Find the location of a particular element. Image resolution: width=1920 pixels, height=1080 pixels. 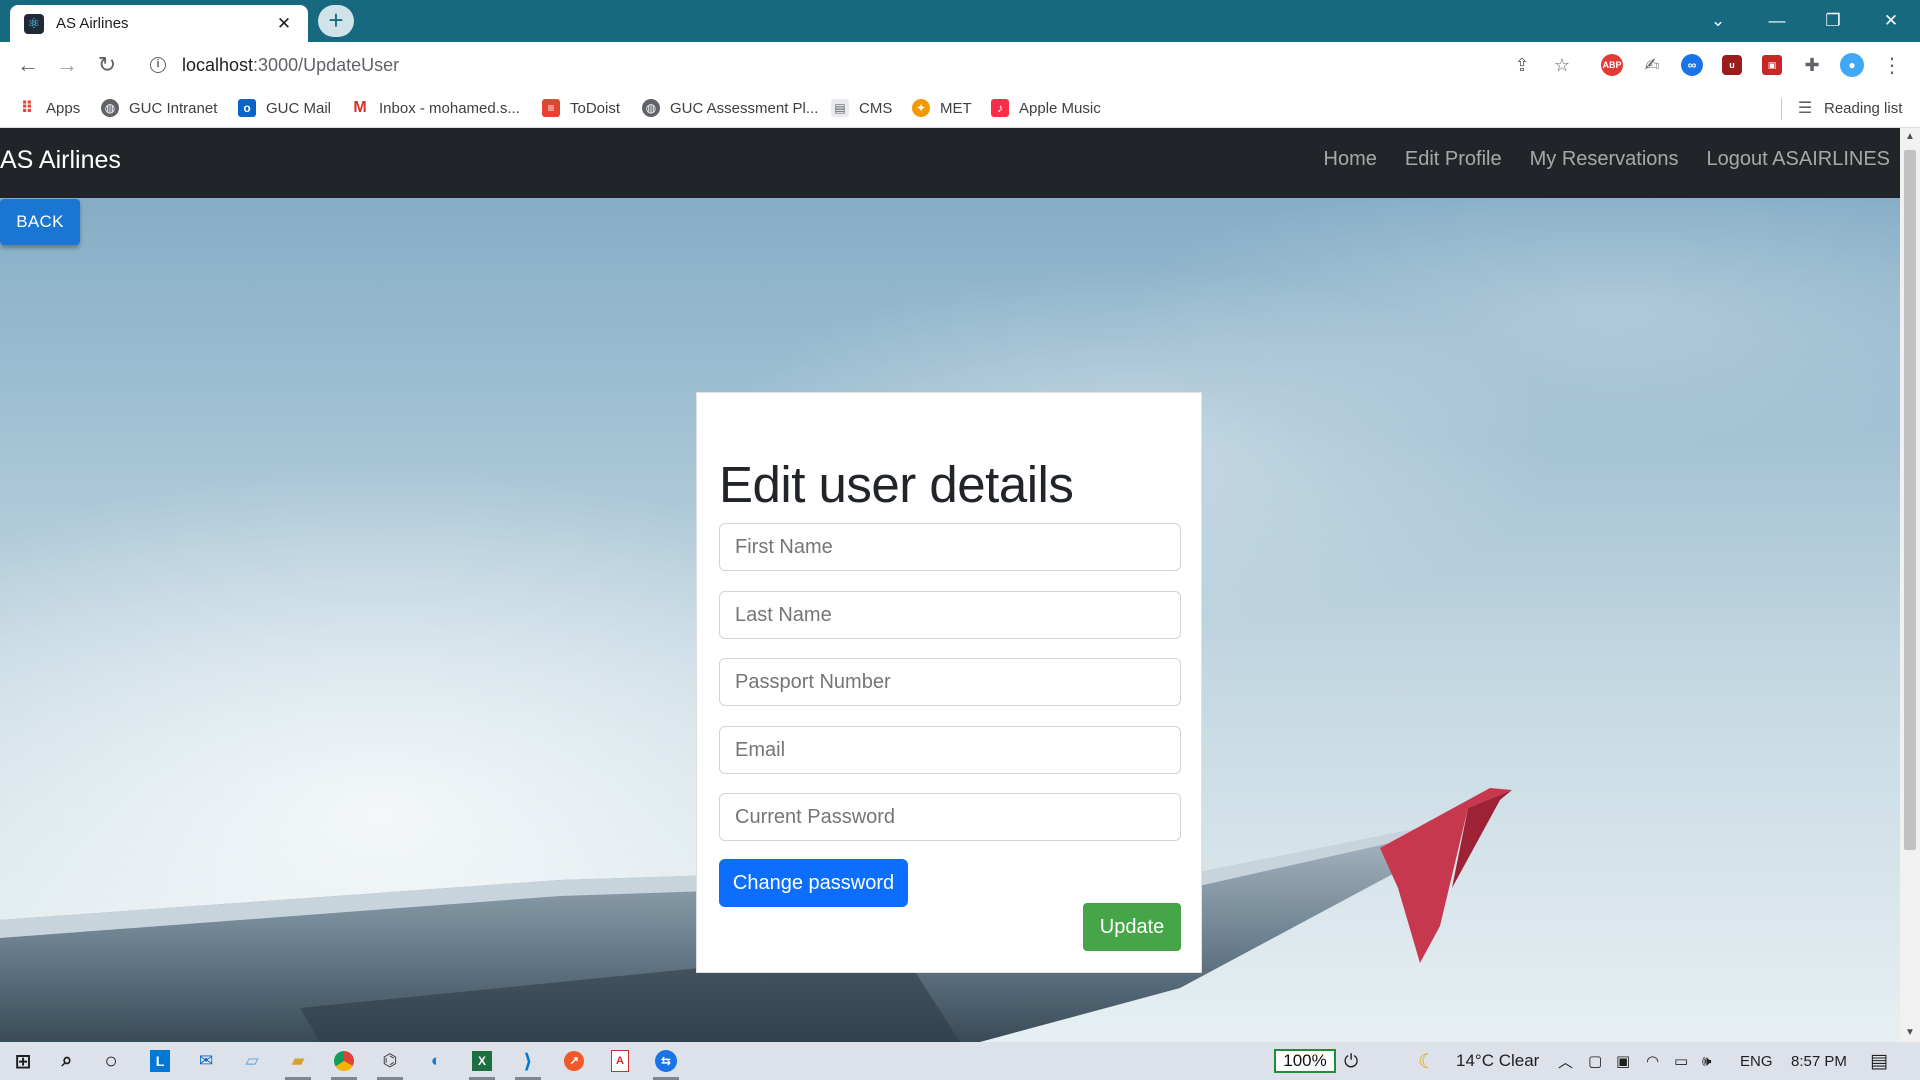

profile-avatar: ● is located at coordinates (1852, 65).